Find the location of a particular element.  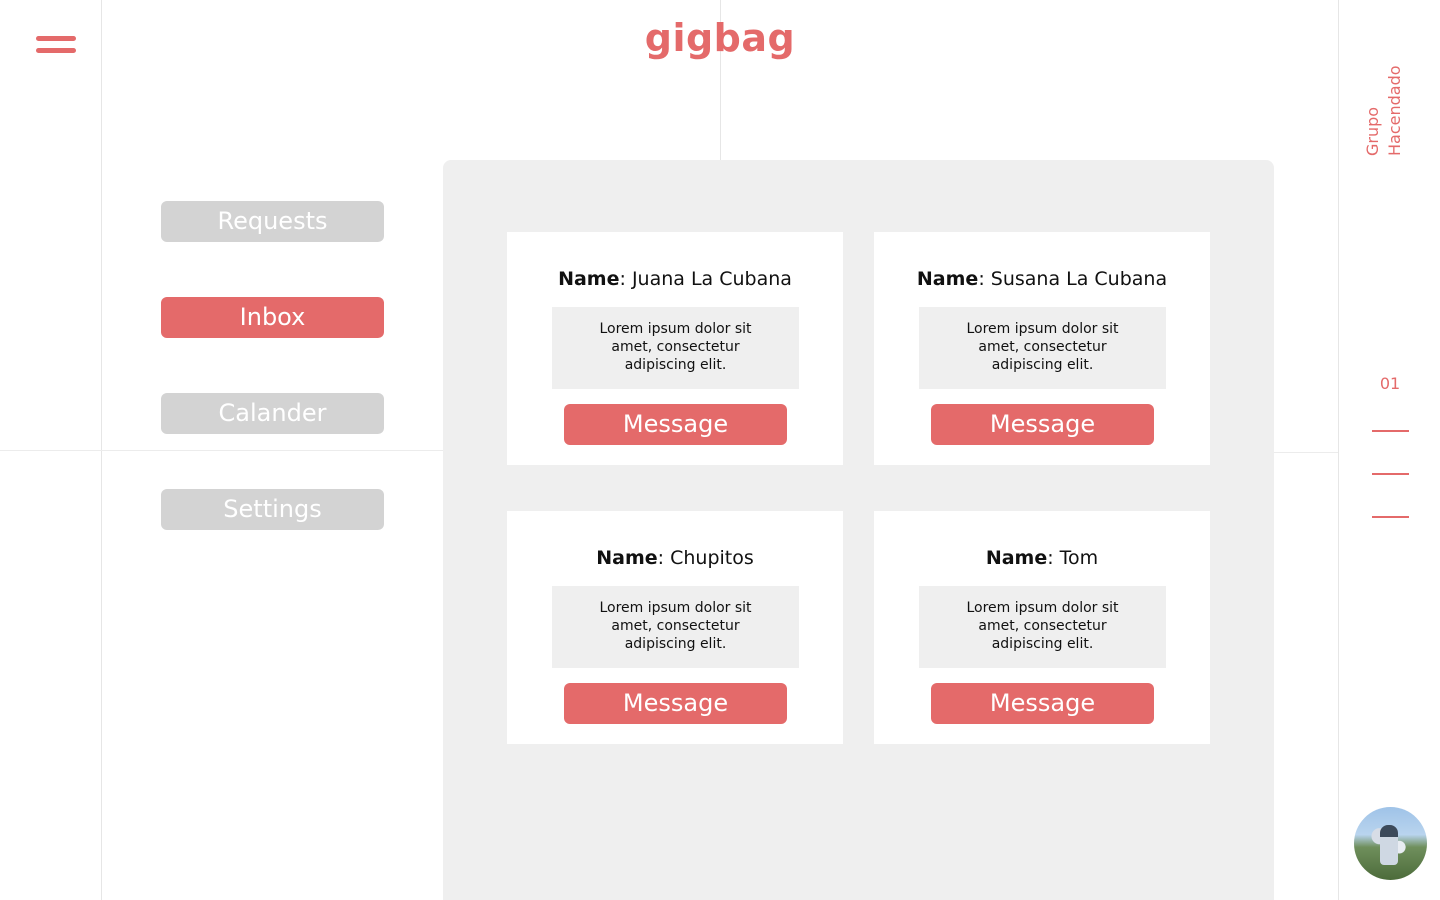

name-value: : Susana La Cubana is located at coordinates (1073, 279).